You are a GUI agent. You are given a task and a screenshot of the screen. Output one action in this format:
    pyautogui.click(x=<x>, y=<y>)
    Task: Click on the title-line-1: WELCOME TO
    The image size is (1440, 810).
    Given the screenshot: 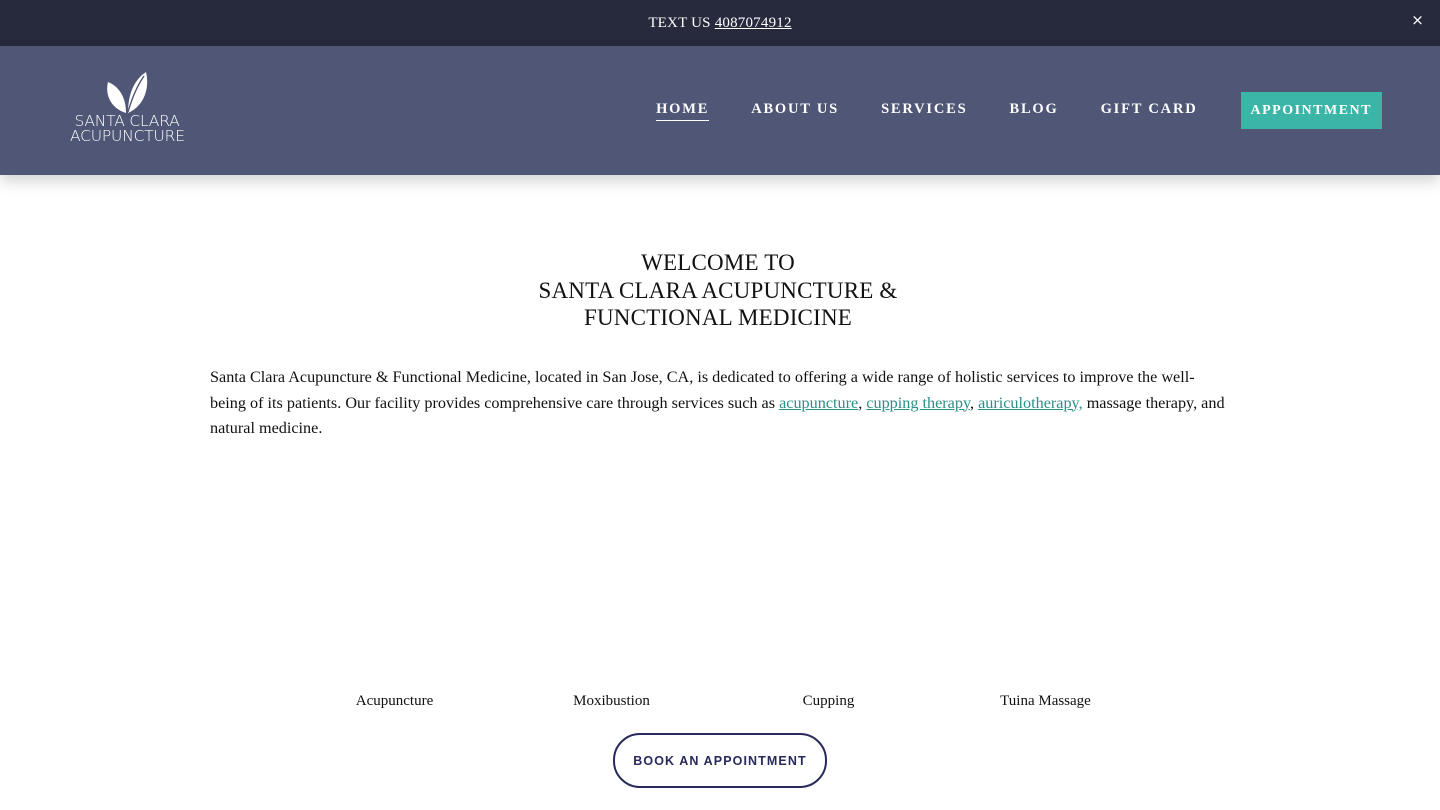 What is the action you would take?
    pyautogui.click(x=718, y=262)
    